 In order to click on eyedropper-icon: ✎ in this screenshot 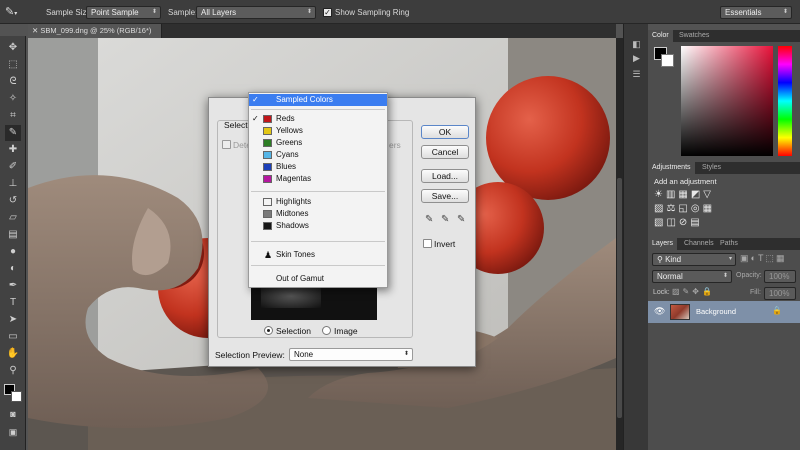, I will do `click(429, 219)`.